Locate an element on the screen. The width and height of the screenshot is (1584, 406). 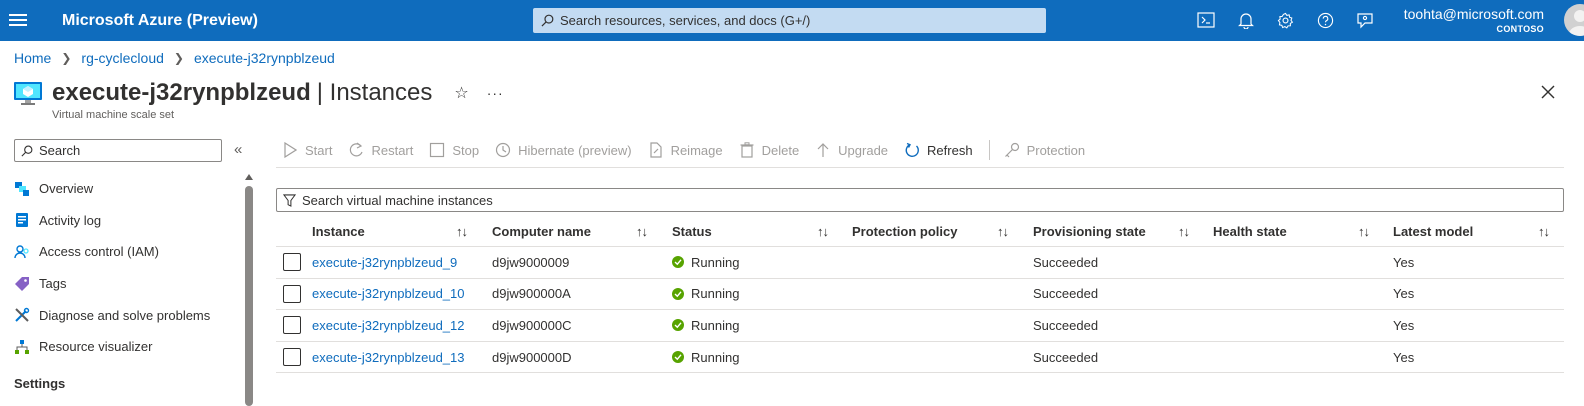
protection-button: Protection is located at coordinates (1044, 150).